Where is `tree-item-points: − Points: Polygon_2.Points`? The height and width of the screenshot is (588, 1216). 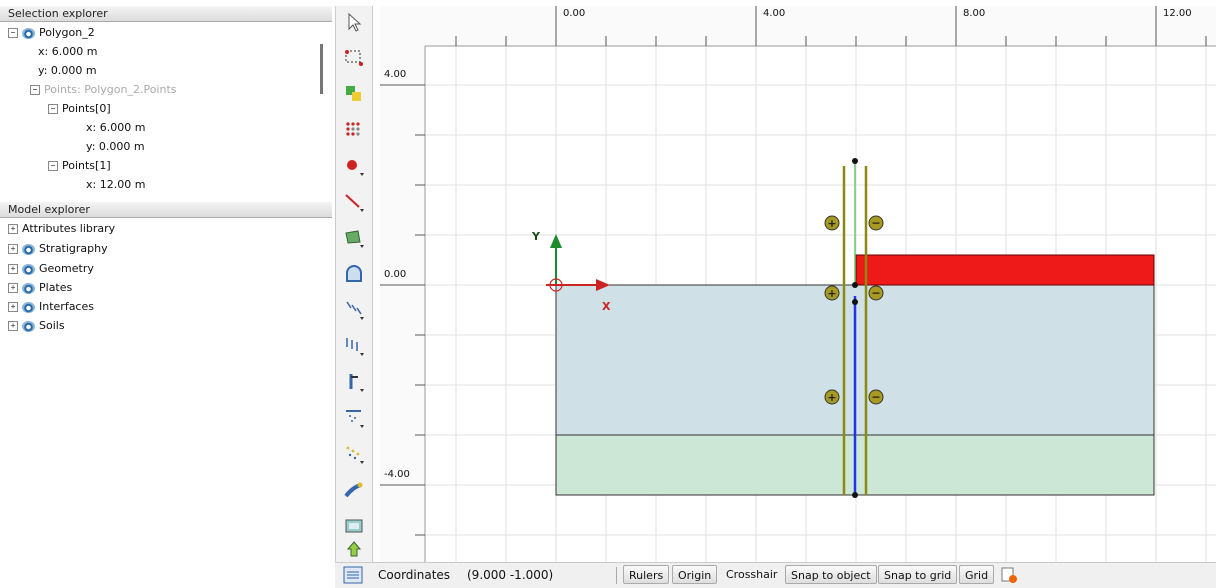 tree-item-points: − Points: Polygon_2.Points is located at coordinates (103, 90).